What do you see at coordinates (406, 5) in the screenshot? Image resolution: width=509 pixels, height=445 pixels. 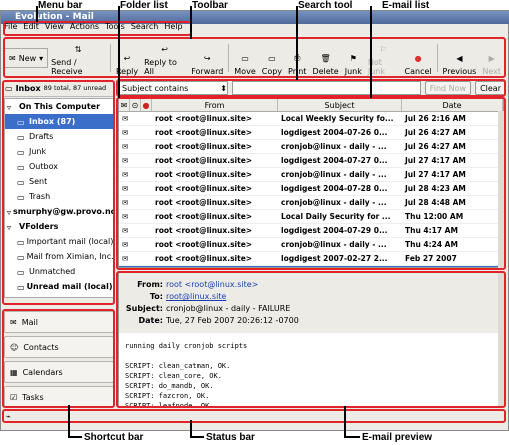 I see `callout-email-list: E-mail list` at bounding box center [406, 5].